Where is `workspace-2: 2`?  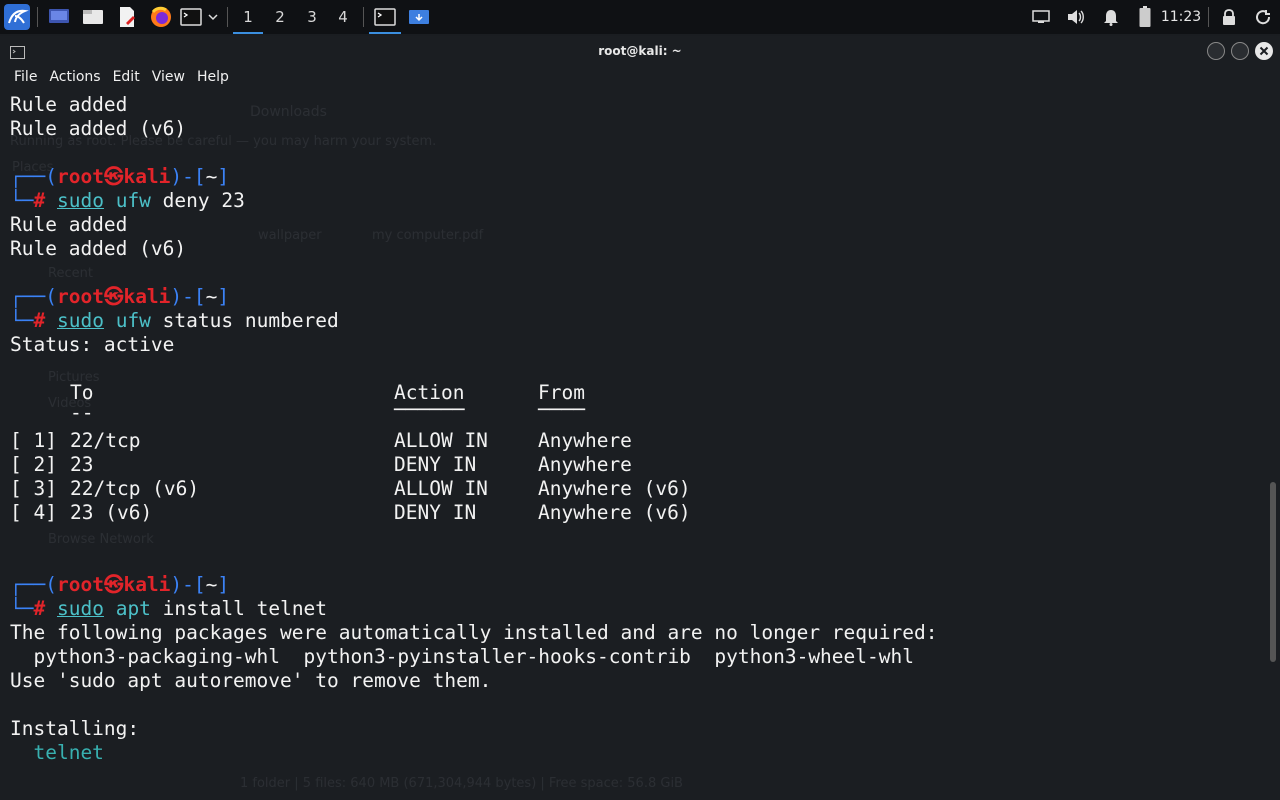
workspace-2: 2 is located at coordinates (280, 17).